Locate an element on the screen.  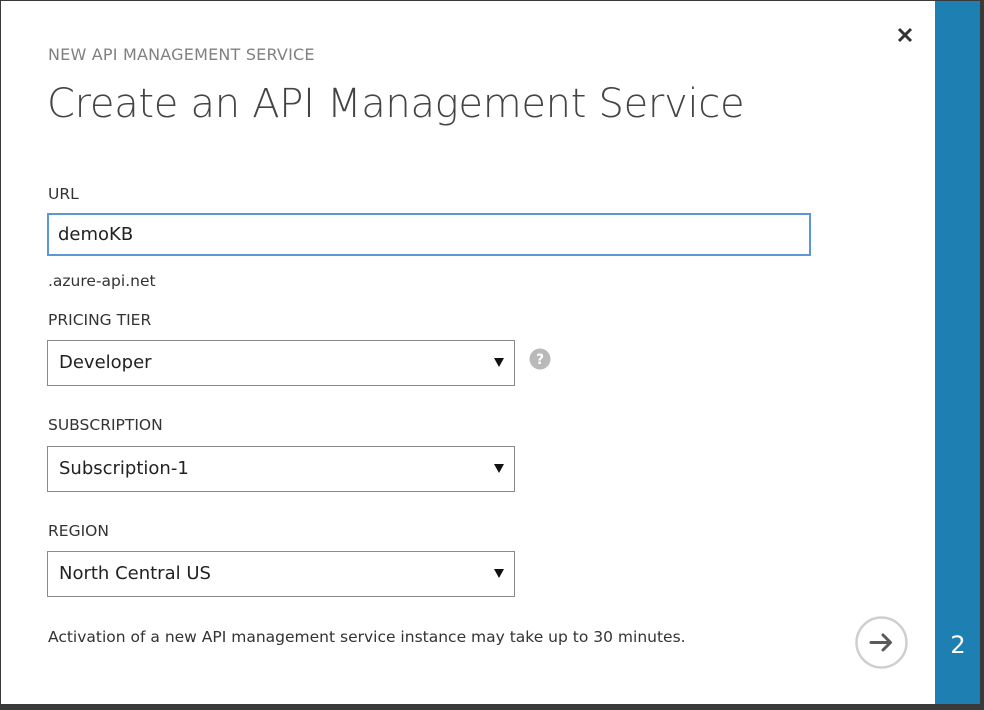
subscription-value: Subscription-1 is located at coordinates (124, 468).